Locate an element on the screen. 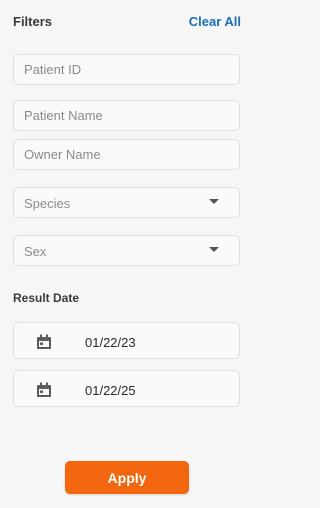  owner-name-input is located at coordinates (126, 154).